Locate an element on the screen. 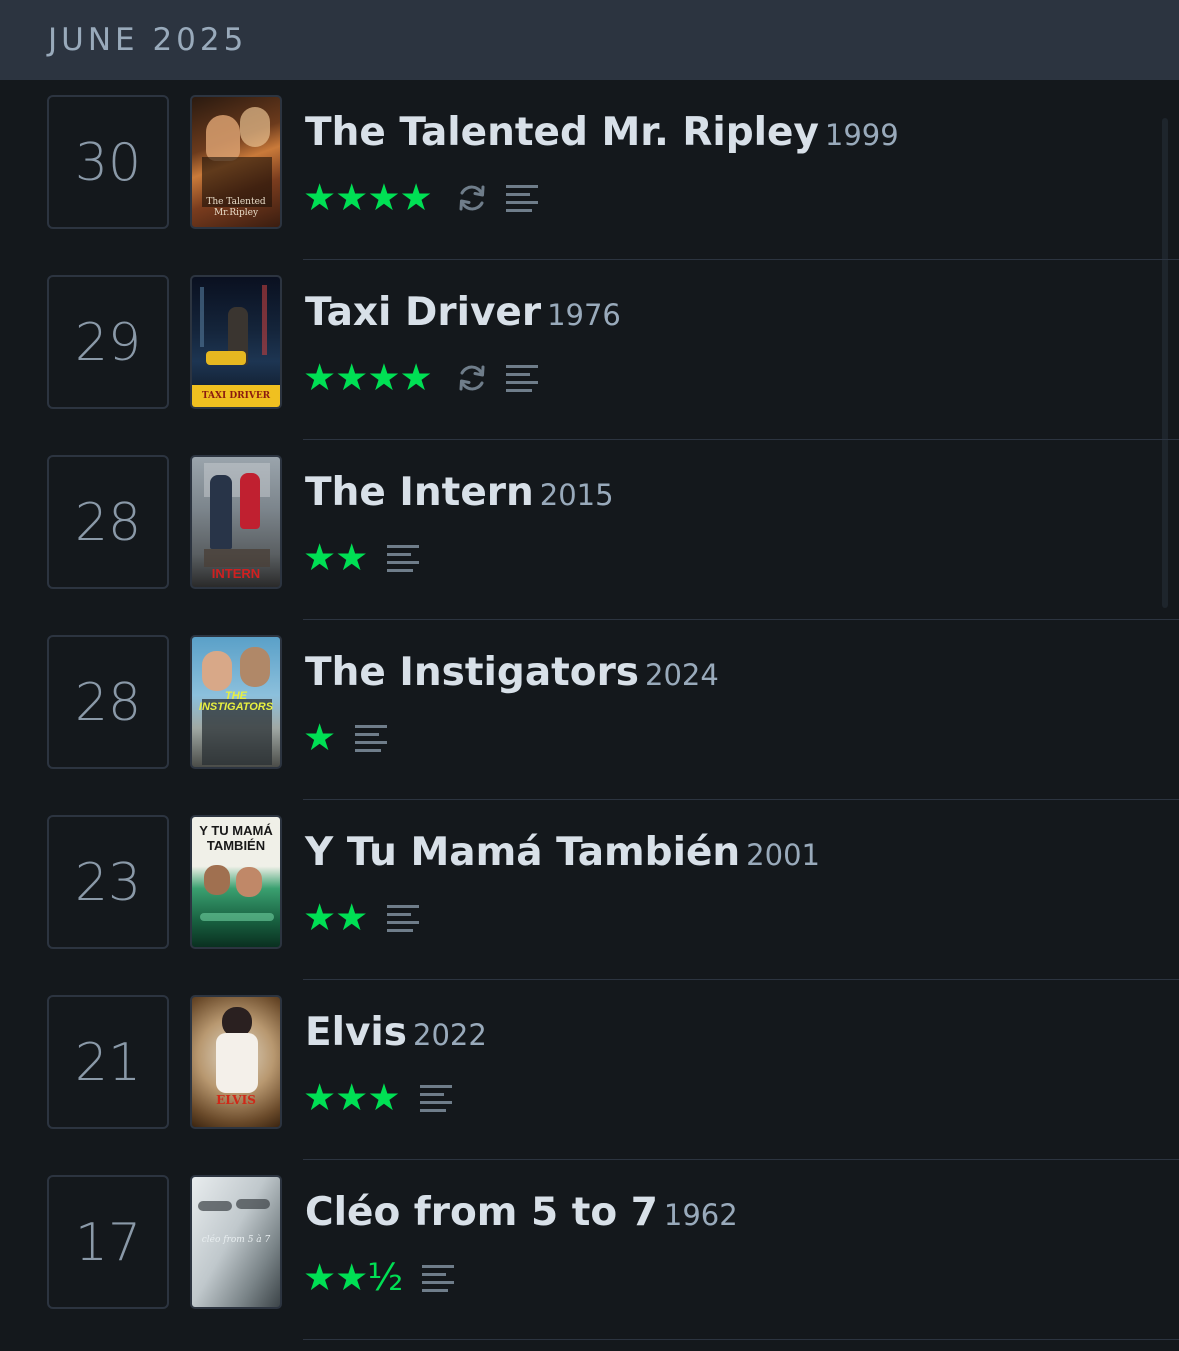  day-number: 30 is located at coordinates (108, 163).